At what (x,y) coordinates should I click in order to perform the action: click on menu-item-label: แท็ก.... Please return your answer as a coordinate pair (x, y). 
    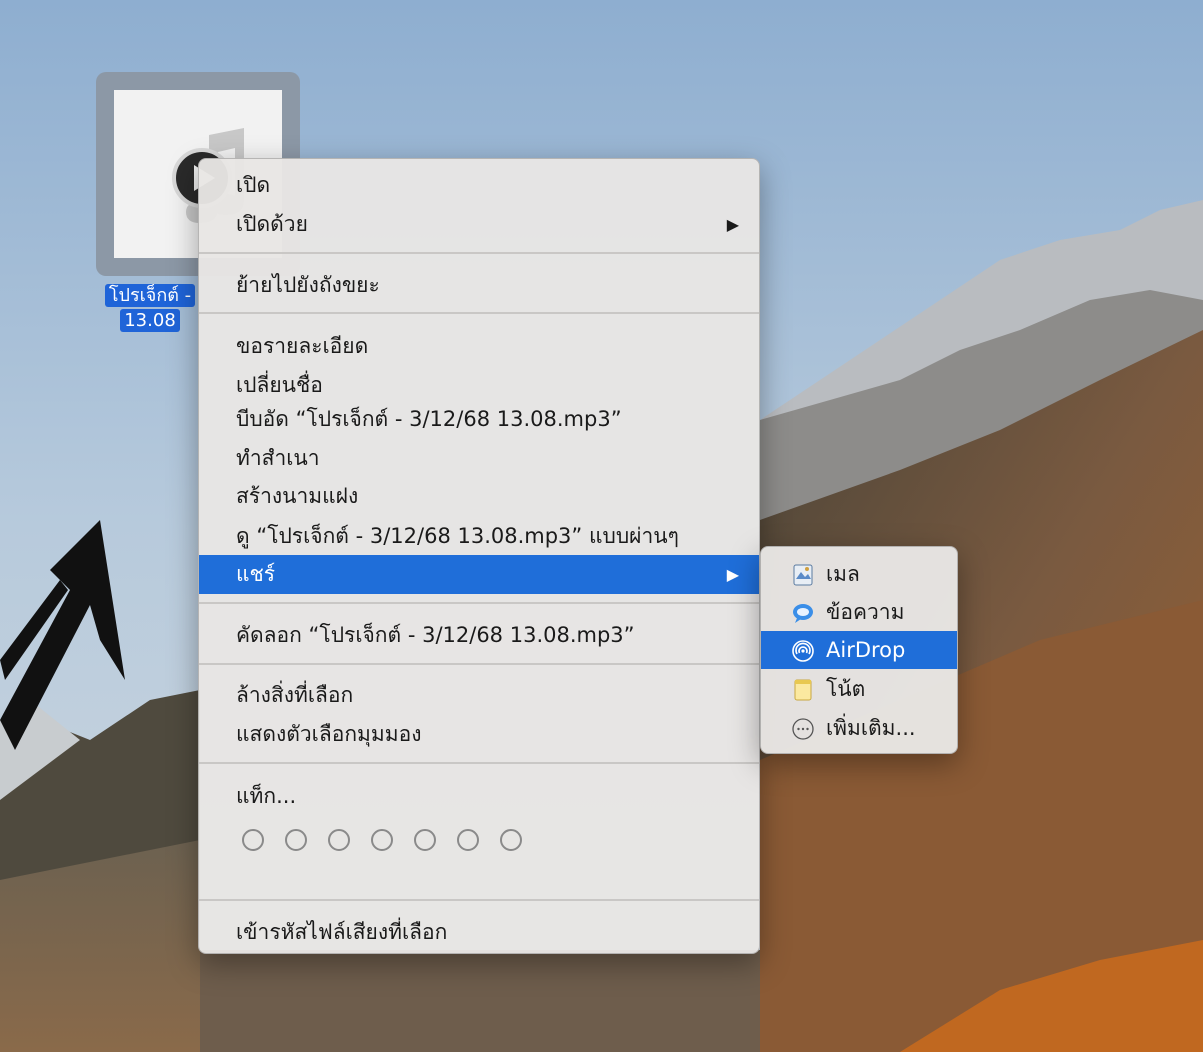
    Looking at the image, I should click on (266, 796).